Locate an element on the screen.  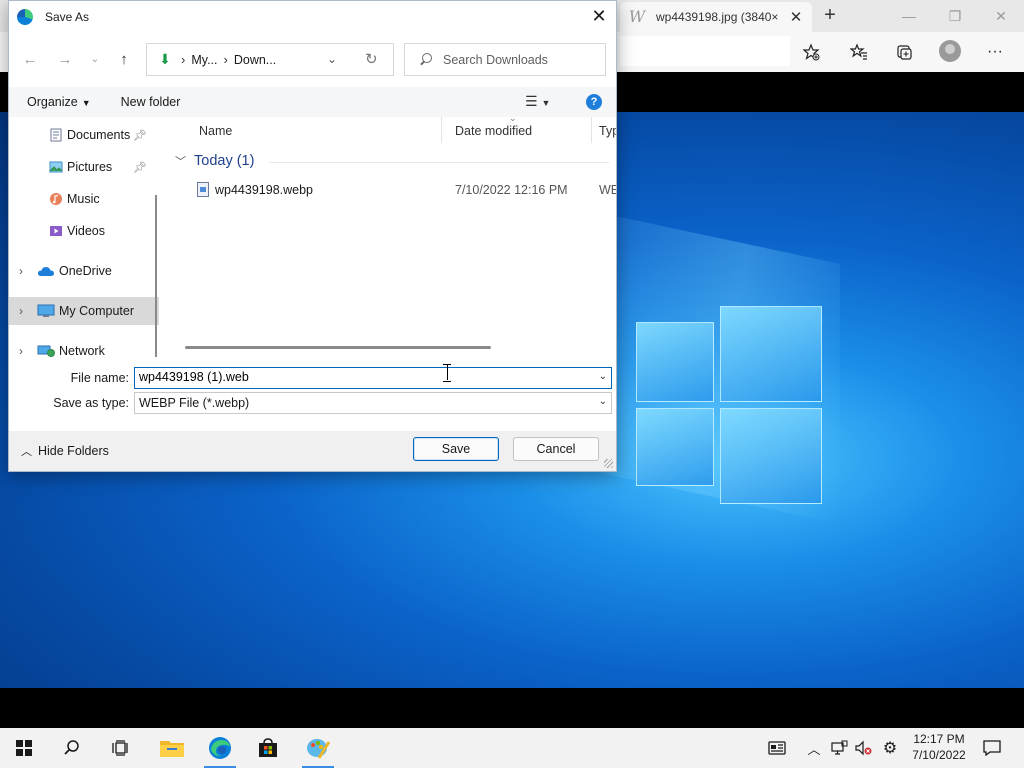
column-header-name: Name is located at coordinates (215, 132).